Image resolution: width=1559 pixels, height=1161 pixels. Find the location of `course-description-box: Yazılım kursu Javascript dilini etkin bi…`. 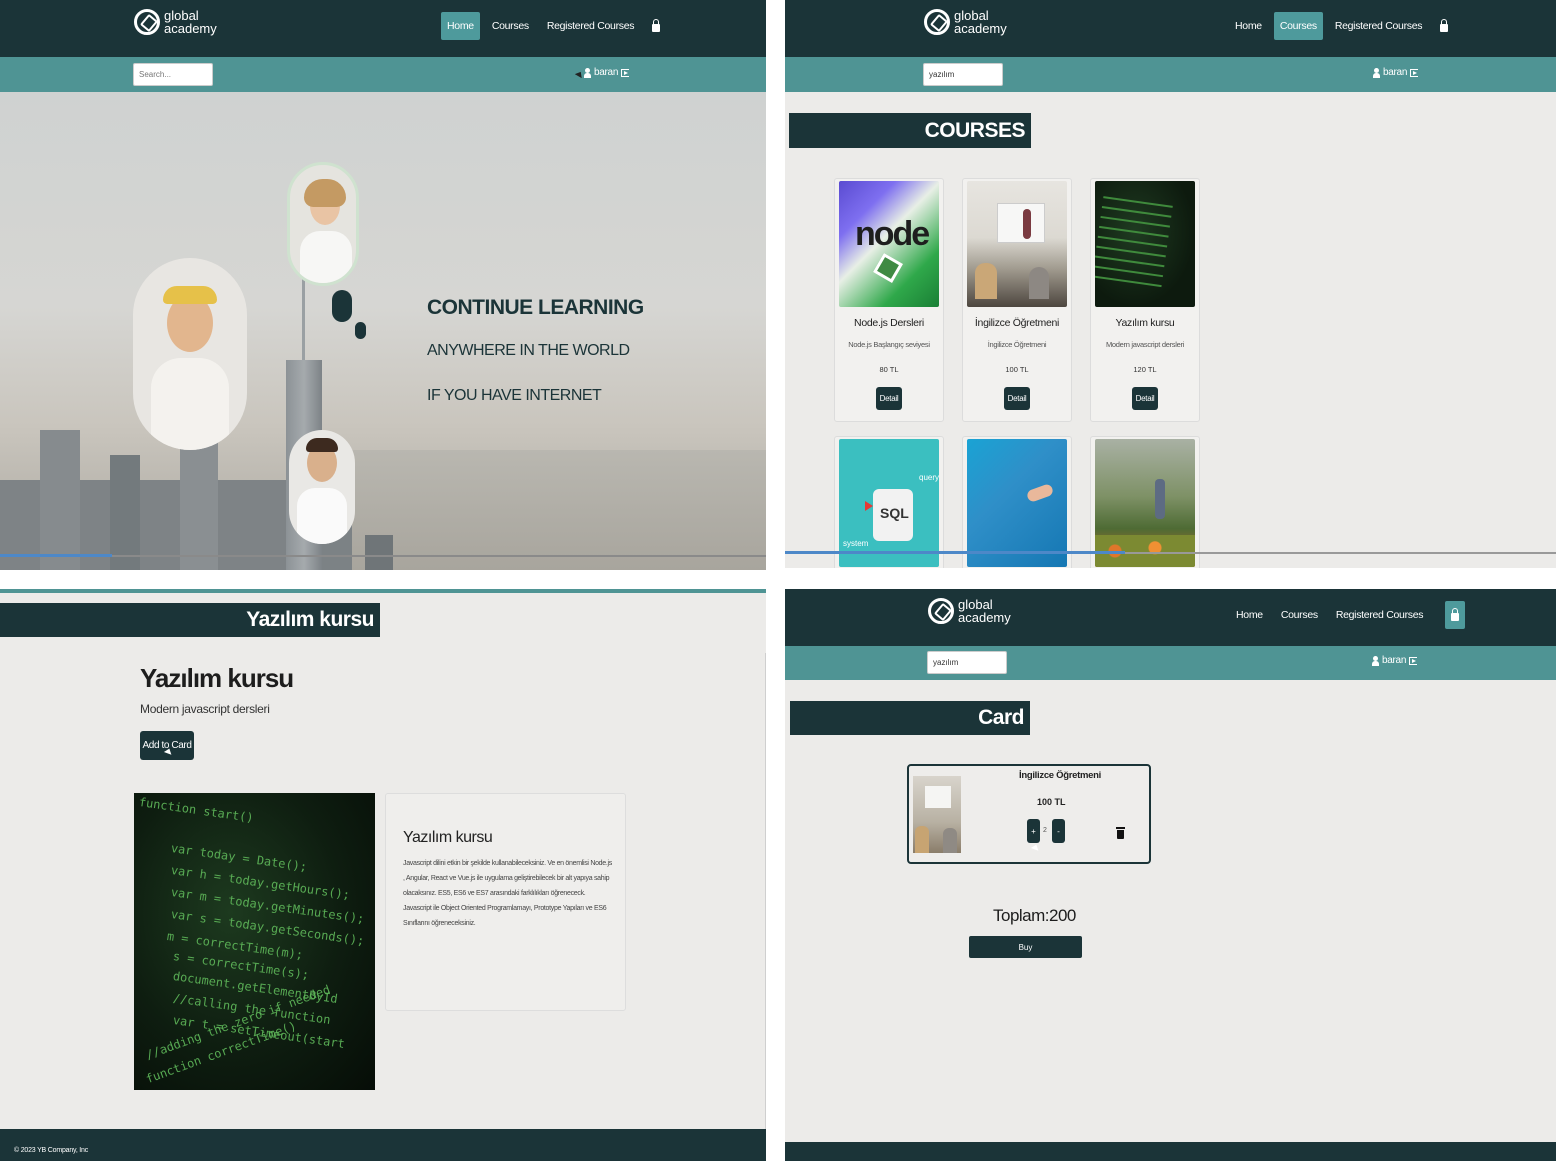

course-description-box: Yazılım kursu Javascript dilini etkin bi… is located at coordinates (505, 902).